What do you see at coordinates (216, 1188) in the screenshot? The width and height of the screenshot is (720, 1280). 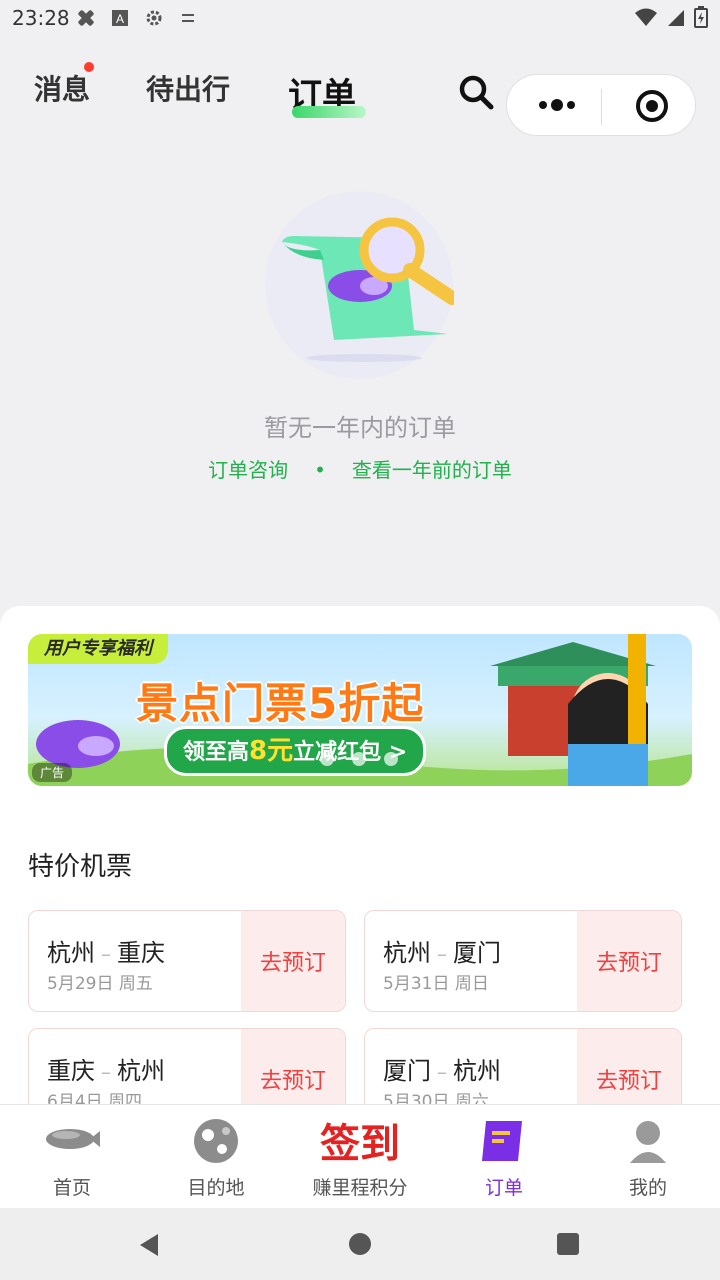 I see `bottom-tab-label: 目的地` at bounding box center [216, 1188].